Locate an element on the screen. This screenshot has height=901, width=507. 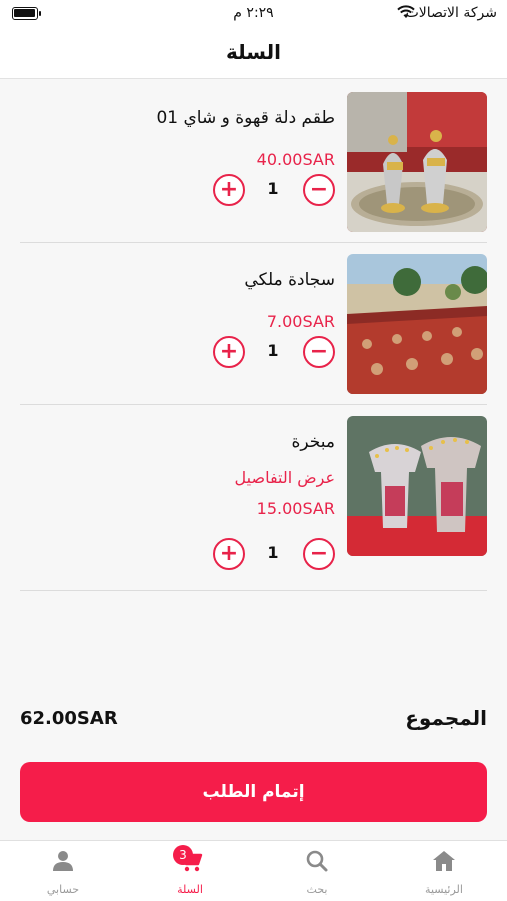
carpet-image is located at coordinates (417, 324).